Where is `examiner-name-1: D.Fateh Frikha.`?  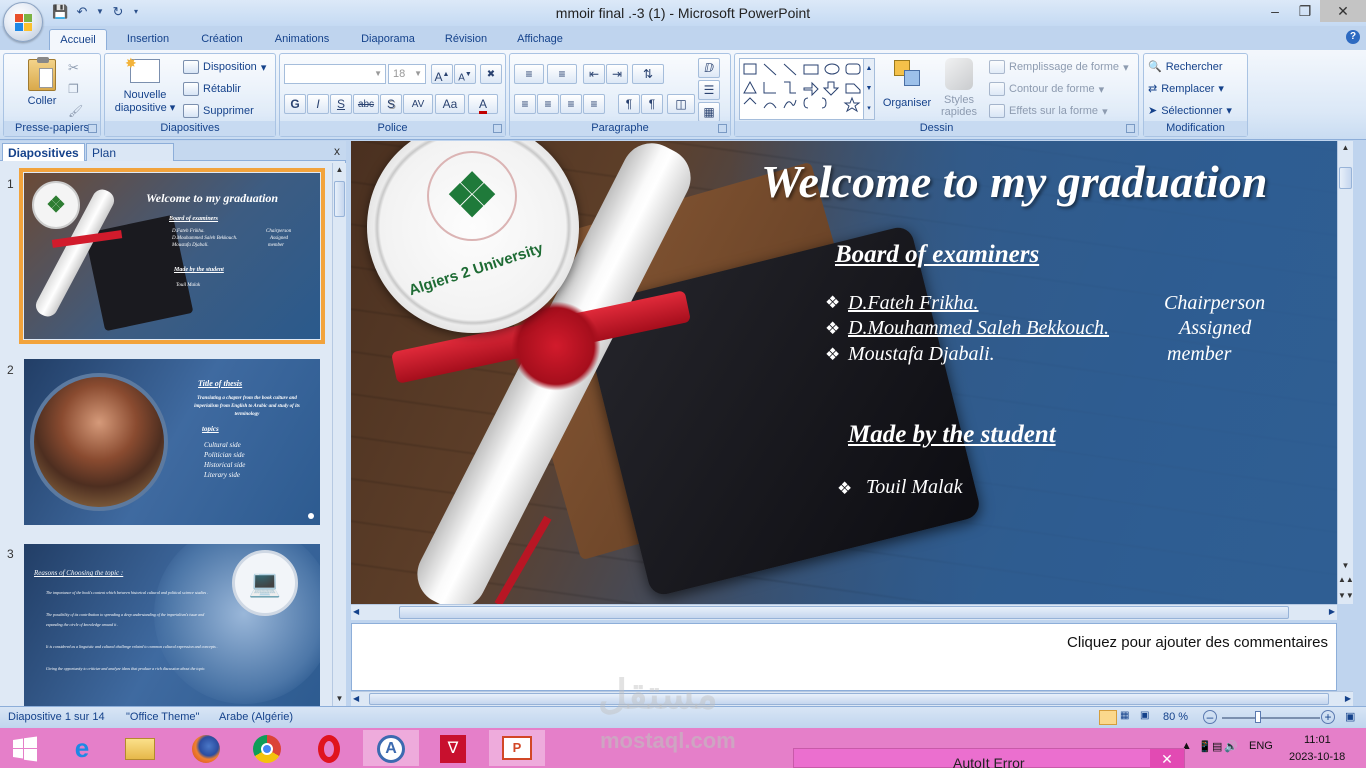
examiner-name-1: D.Fateh Frikha. is located at coordinates (913, 303).